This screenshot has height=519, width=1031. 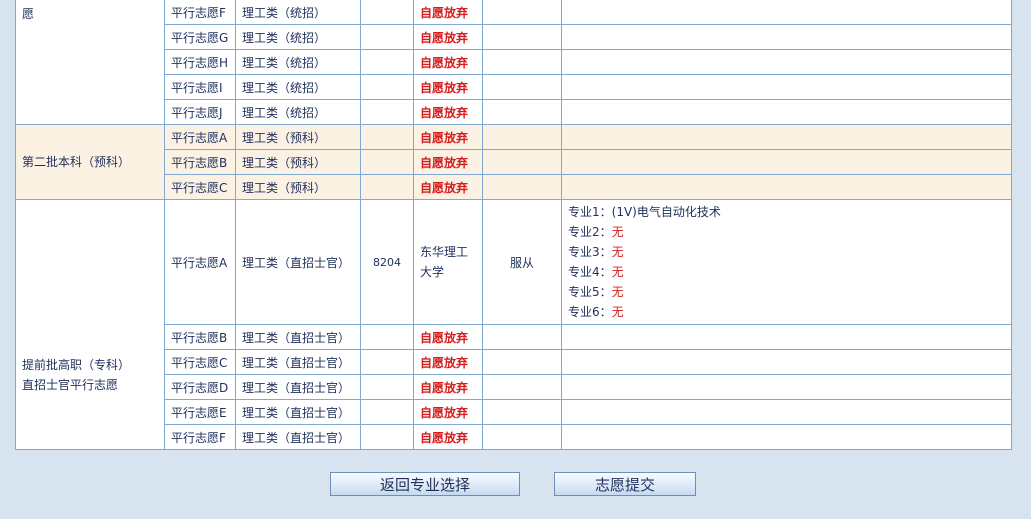 I want to click on table-row: 平行志愿E 理工类（直招士官） 自愿放弃, so click(x=514, y=412).